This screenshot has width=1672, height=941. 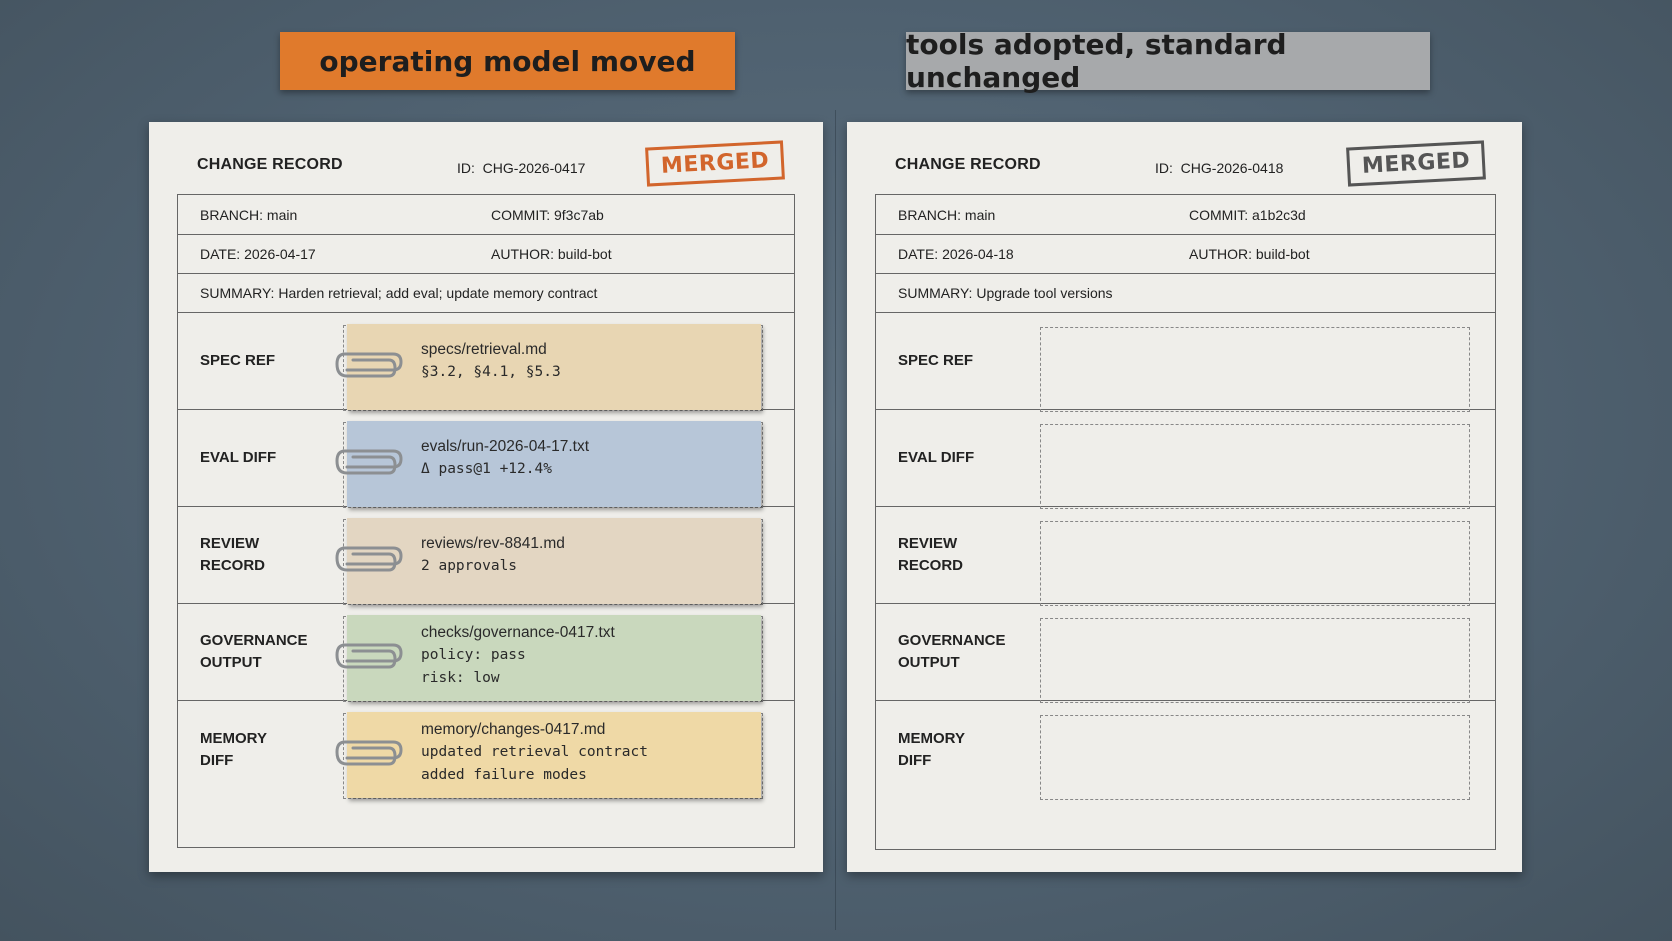 I want to click on section-row-eval-diff: EVAL DIFF, so click(x=1185, y=459).